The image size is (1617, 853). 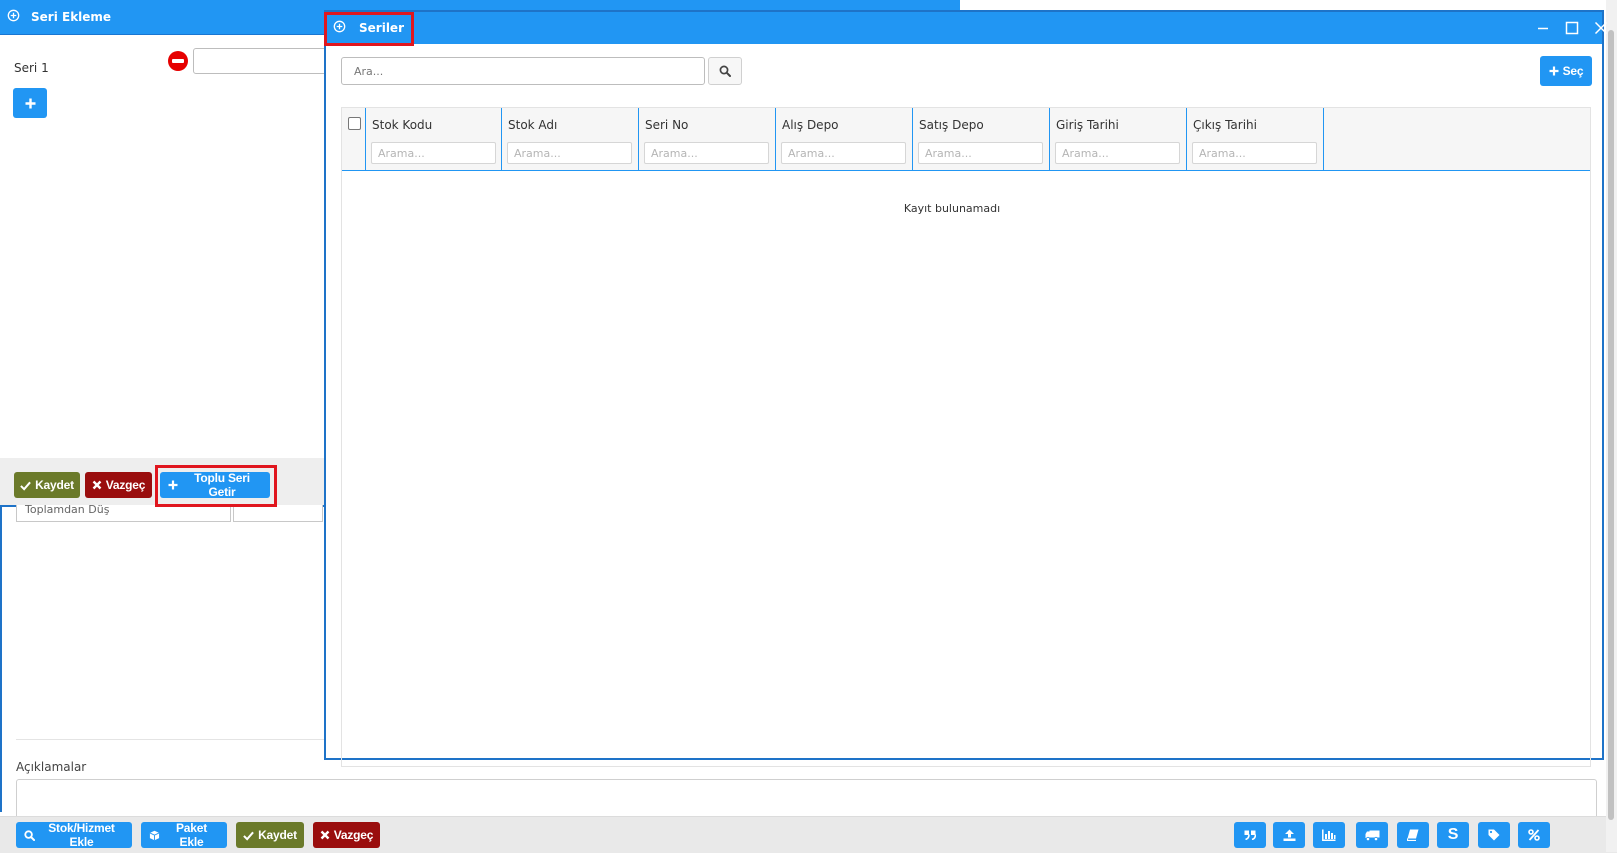 I want to click on seri-vazgec-button: Vazgeç, so click(x=118, y=485).